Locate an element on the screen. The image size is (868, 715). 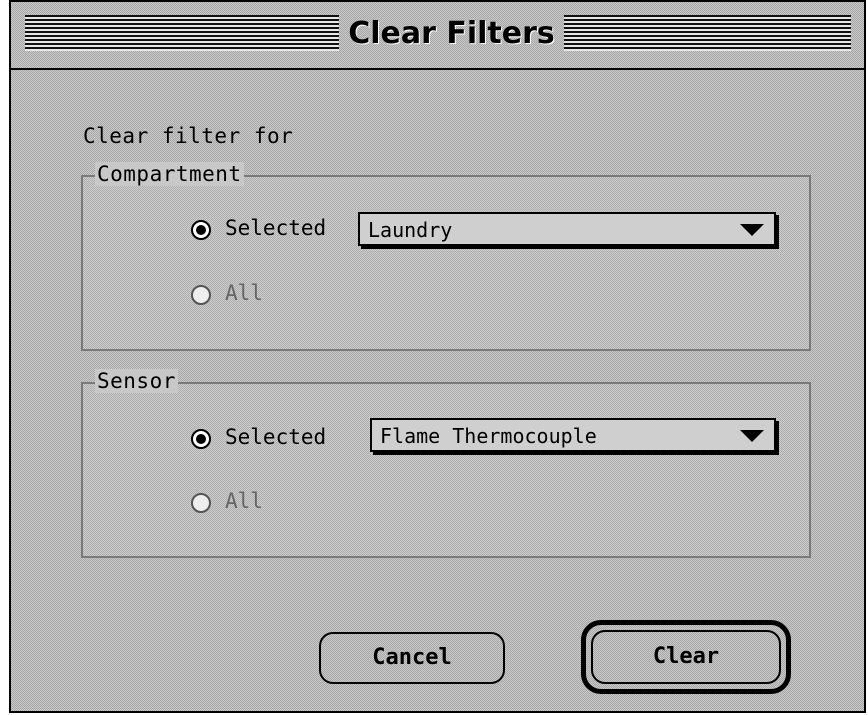
compartment-selected-label: Selected is located at coordinates (275, 228).